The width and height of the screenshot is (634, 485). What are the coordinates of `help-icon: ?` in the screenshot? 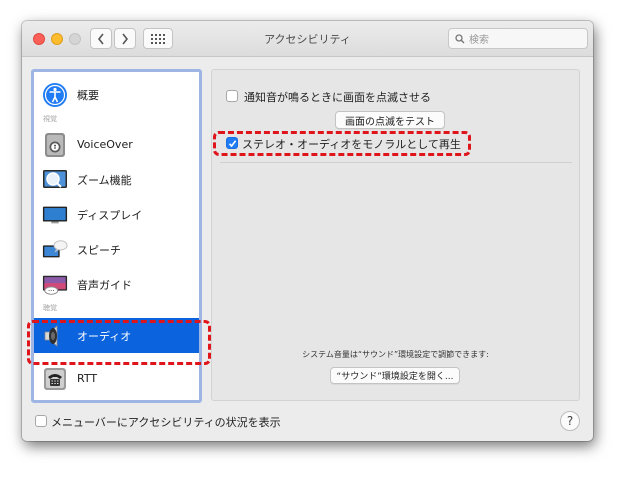 It's located at (570, 421).